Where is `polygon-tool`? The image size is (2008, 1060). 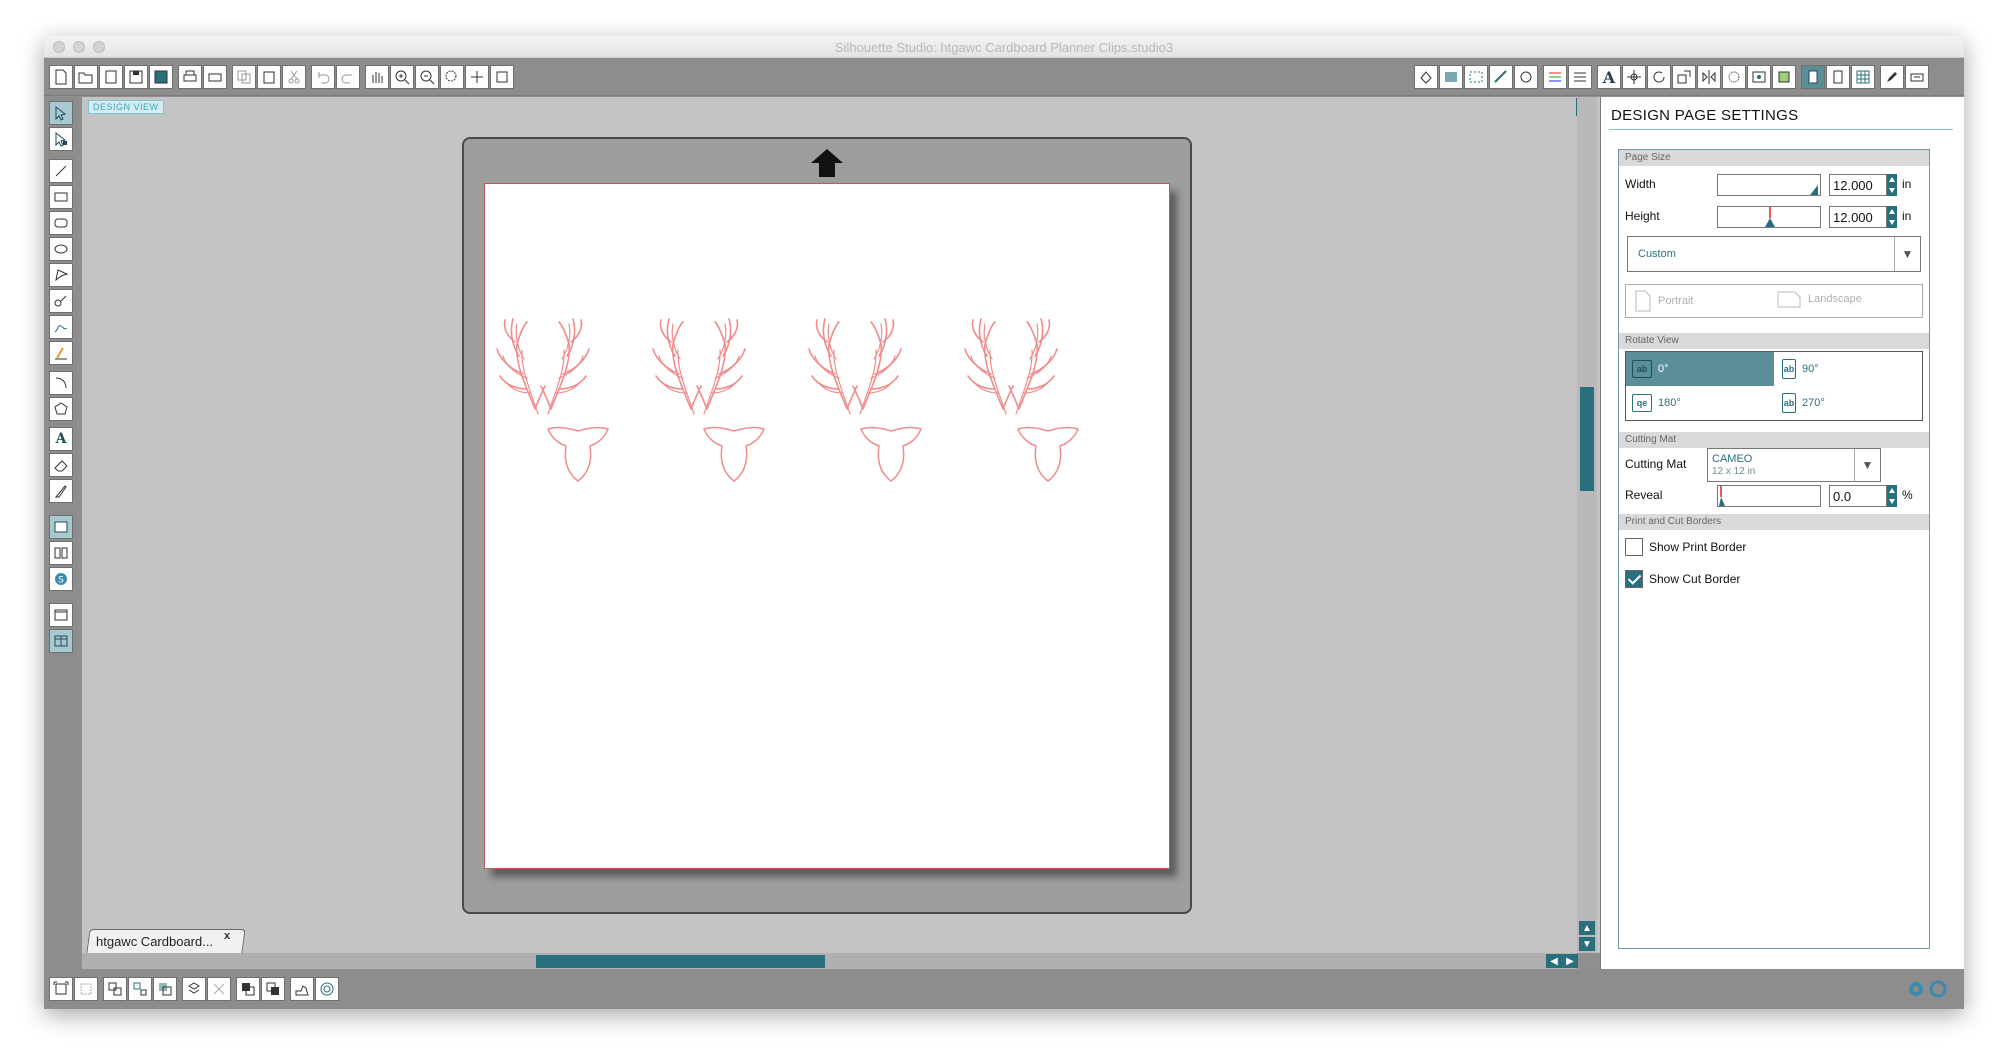
polygon-tool is located at coordinates (61, 275).